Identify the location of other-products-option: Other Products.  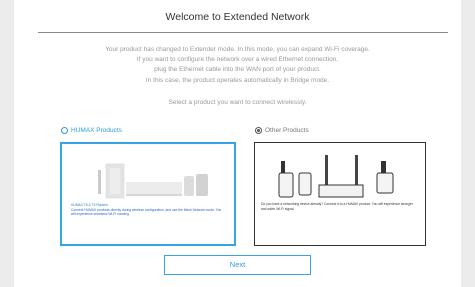
(282, 130).